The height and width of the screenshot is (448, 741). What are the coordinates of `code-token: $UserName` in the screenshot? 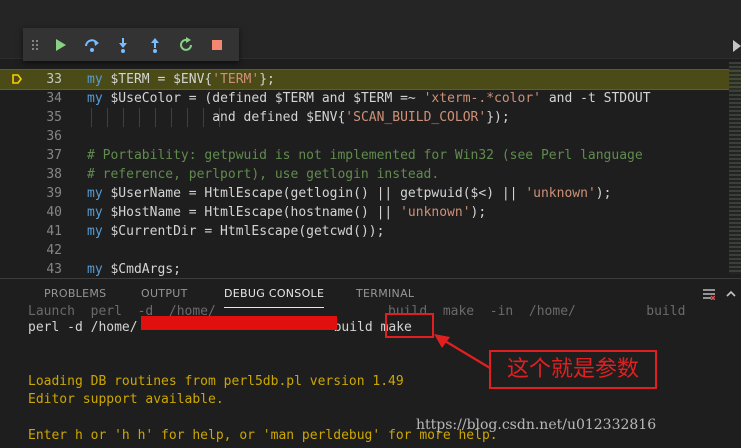 It's located at (145, 193).